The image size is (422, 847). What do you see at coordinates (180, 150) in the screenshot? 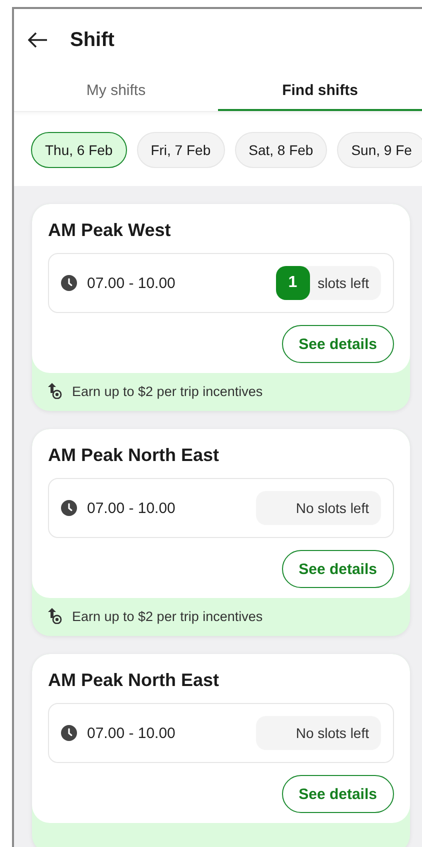
I see `date-chip: Fri, 7 Feb` at bounding box center [180, 150].